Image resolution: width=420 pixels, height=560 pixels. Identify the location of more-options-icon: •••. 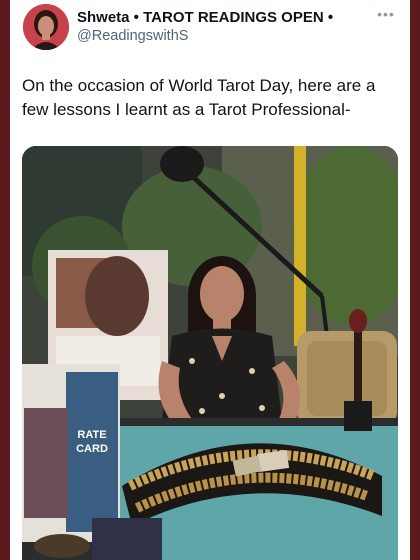
(386, 15).